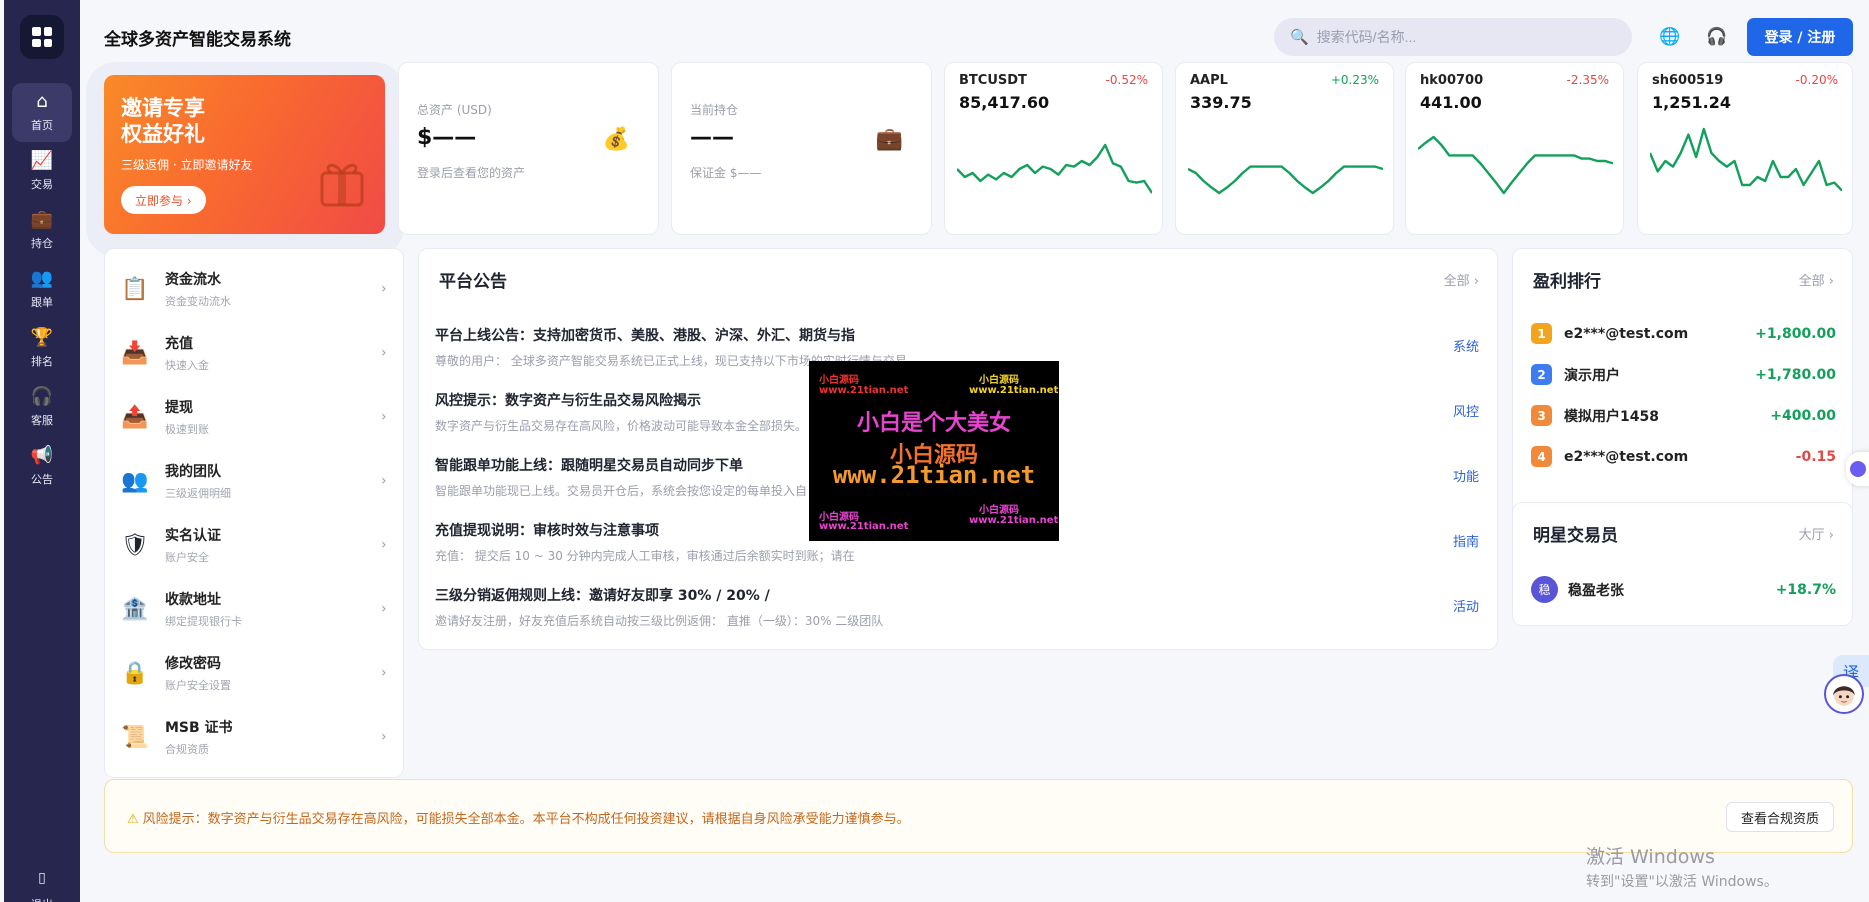 Image resolution: width=1869 pixels, height=902 pixels. What do you see at coordinates (801, 148) in the screenshot?
I see `positions-card: 当前持仓 —— 保证金 $—— 💼` at bounding box center [801, 148].